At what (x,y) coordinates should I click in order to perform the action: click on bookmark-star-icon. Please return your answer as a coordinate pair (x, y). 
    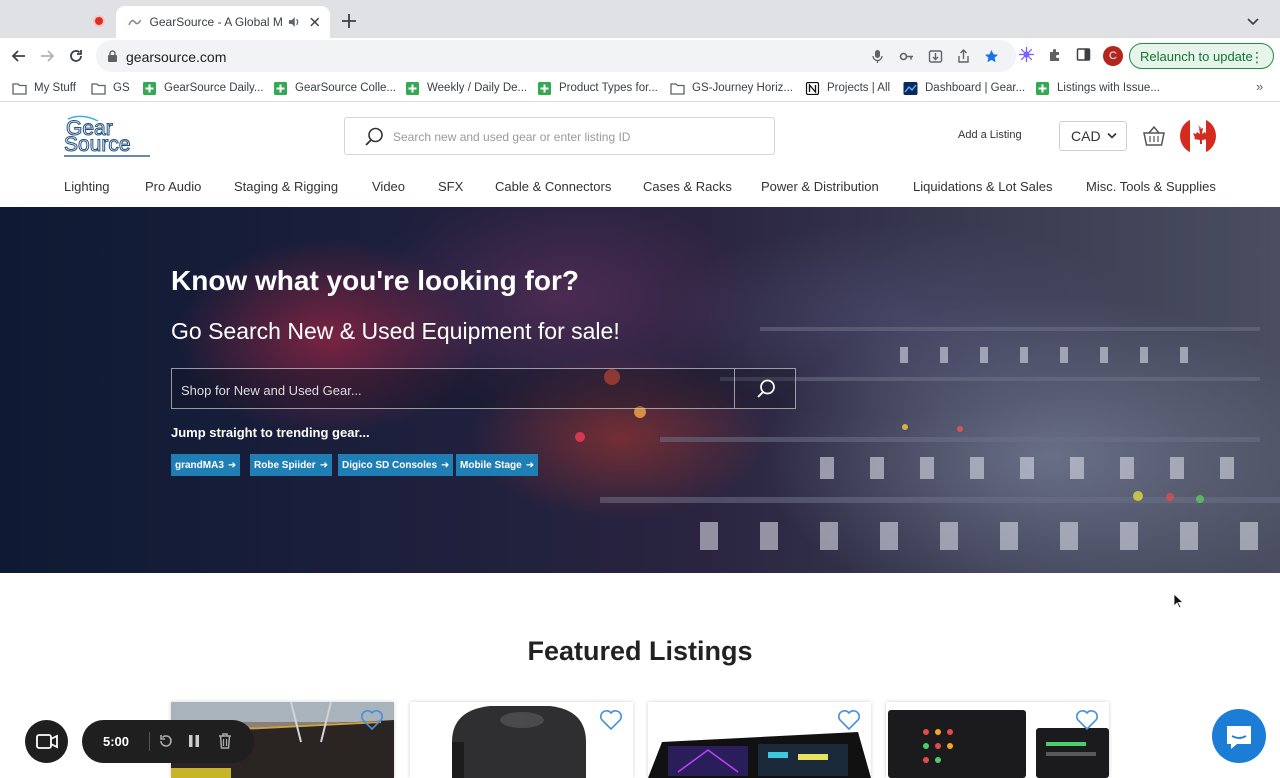
    Looking at the image, I should click on (991, 56).